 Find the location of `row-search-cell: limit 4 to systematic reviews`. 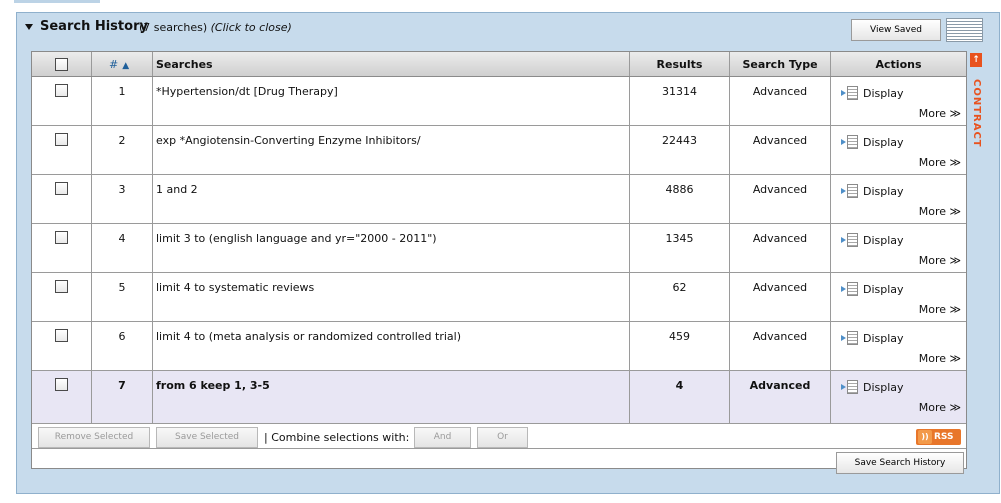

row-search-cell: limit 4 to systematic reviews is located at coordinates (391, 297).